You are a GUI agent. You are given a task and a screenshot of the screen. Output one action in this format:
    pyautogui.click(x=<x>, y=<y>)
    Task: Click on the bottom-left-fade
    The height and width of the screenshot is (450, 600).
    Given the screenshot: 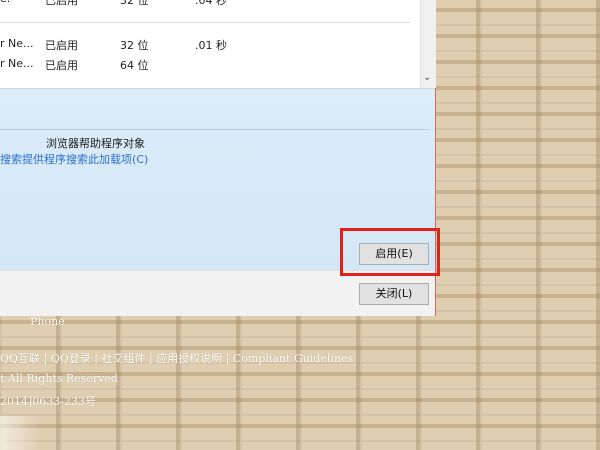 What is the action you would take?
    pyautogui.click(x=20, y=433)
    